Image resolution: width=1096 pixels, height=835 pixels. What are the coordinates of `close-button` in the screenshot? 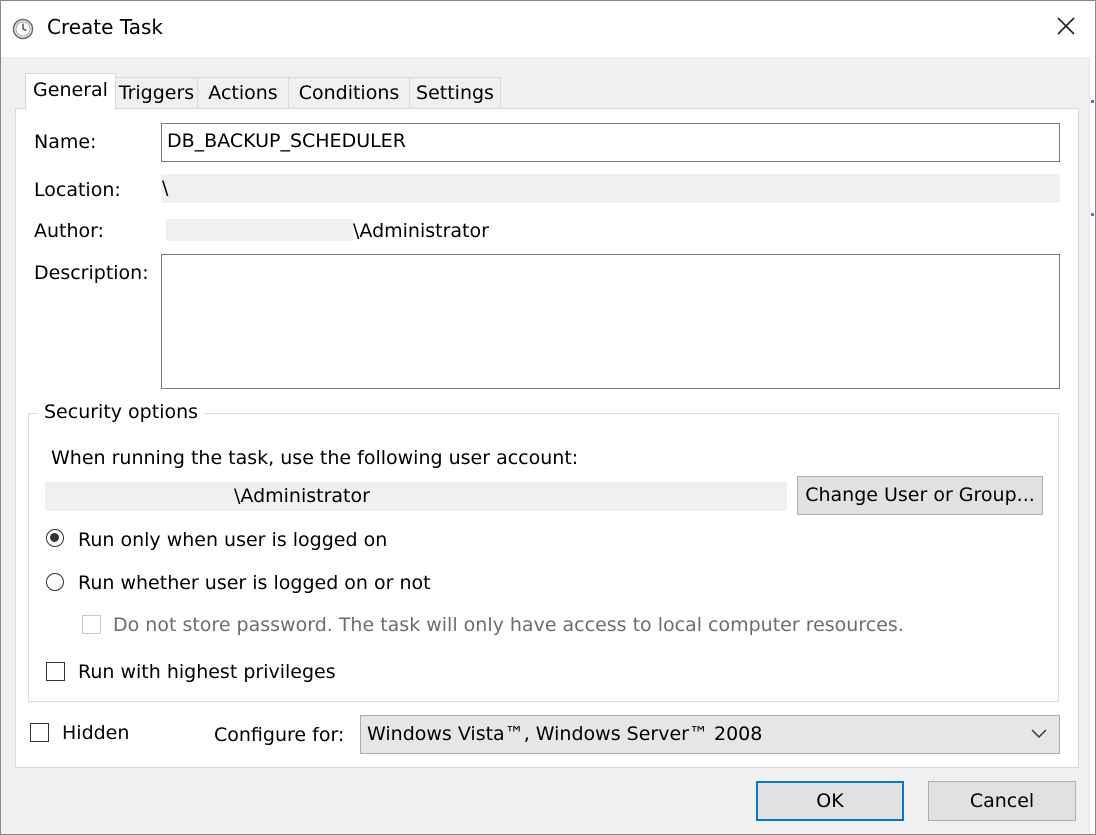 It's located at (1066, 29).